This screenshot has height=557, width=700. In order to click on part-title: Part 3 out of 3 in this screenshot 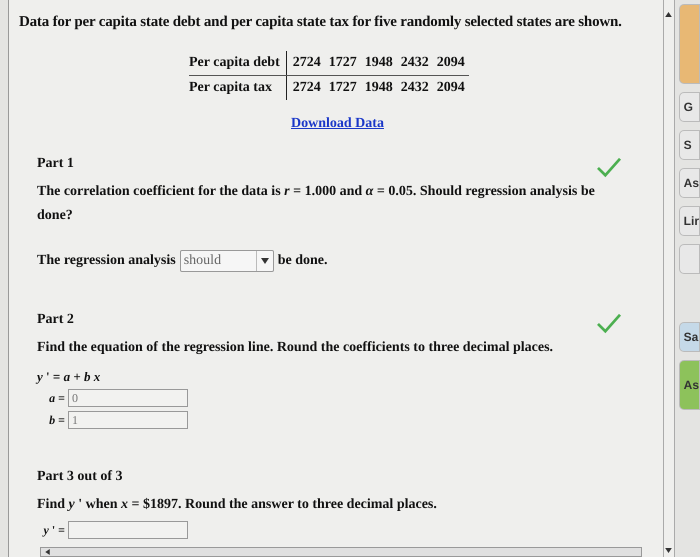, I will do `click(80, 477)`.